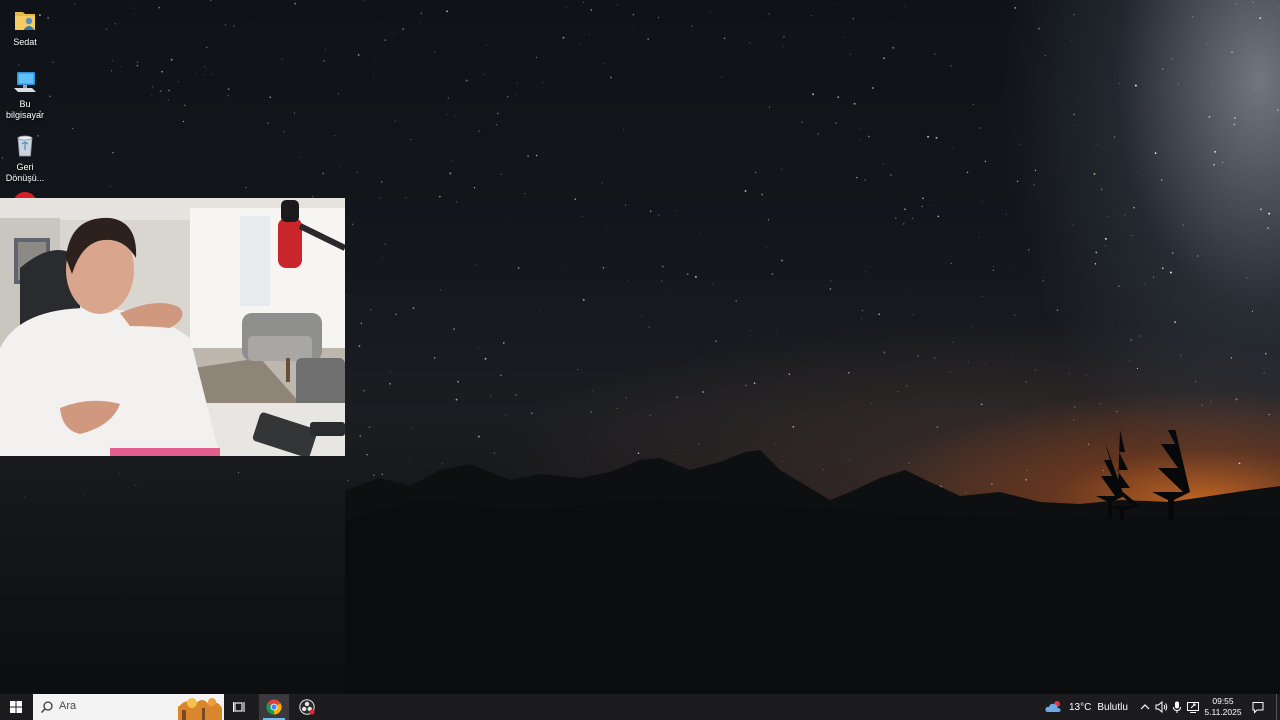 The height and width of the screenshot is (720, 1280). Describe the element at coordinates (1278, 707) in the screenshot. I see `show-desktop-button` at that location.